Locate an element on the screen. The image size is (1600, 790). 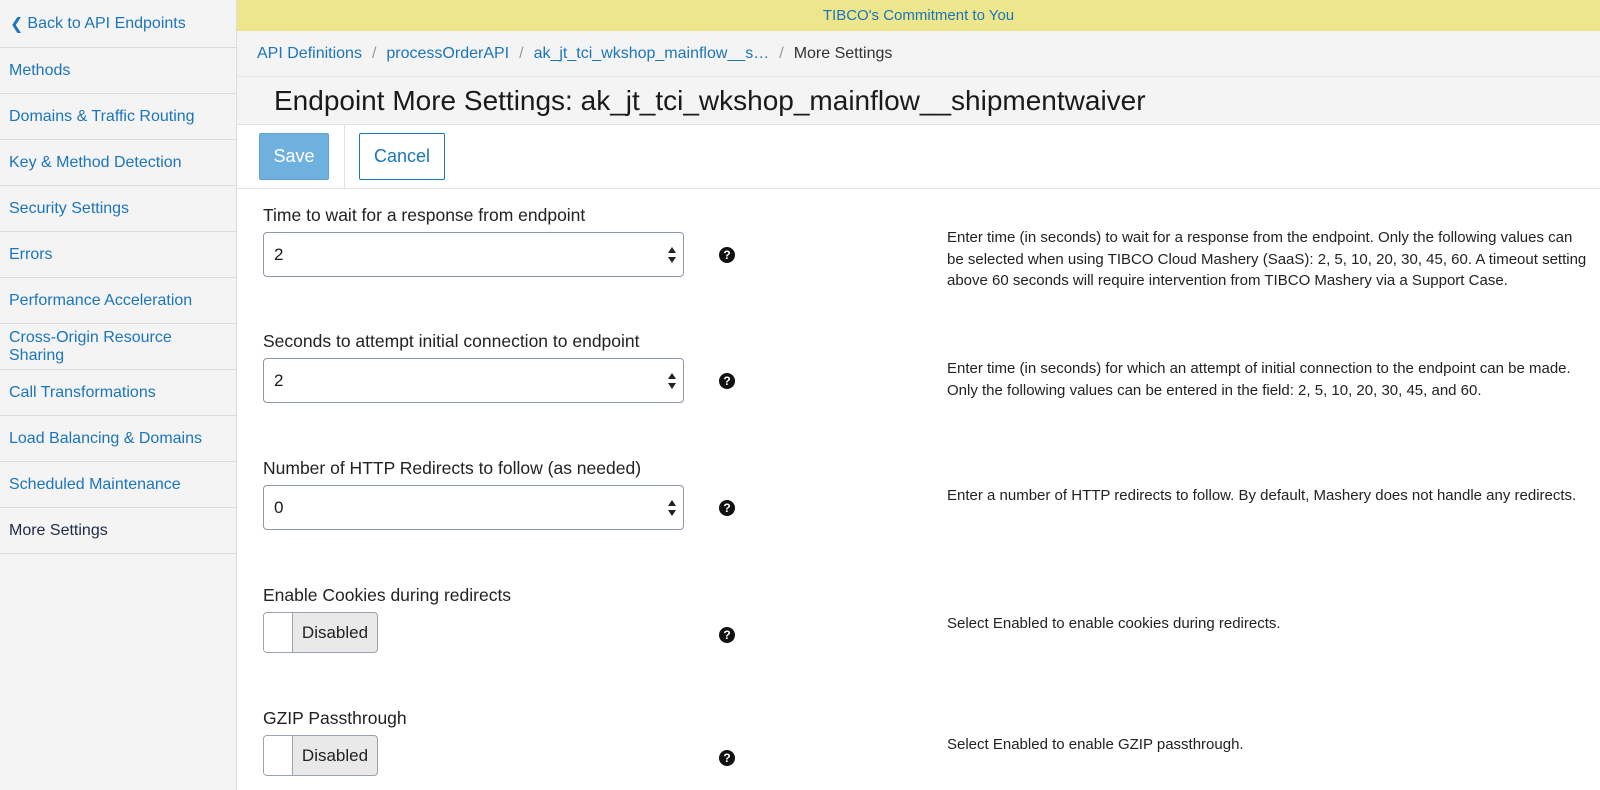
sidebar-item-errors: Errors is located at coordinates (118, 255).